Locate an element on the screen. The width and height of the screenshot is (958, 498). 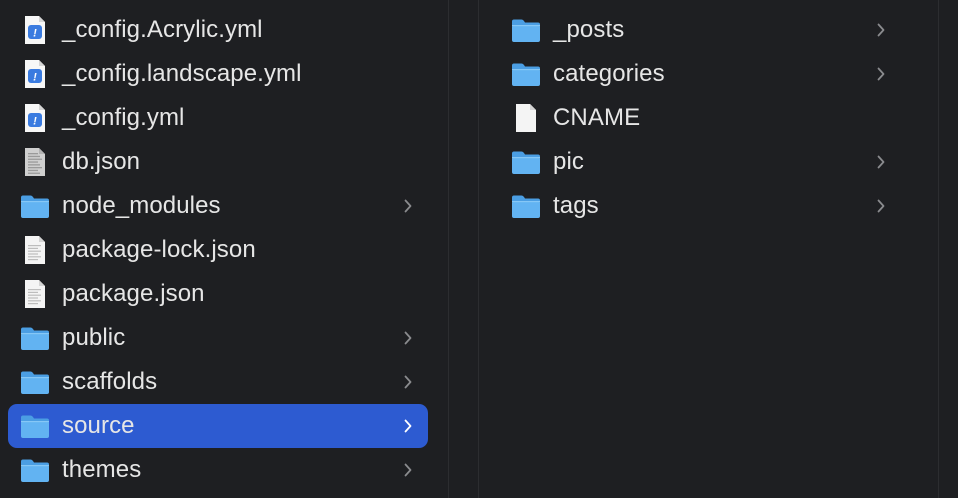
item-label: pic is located at coordinates (568, 161).